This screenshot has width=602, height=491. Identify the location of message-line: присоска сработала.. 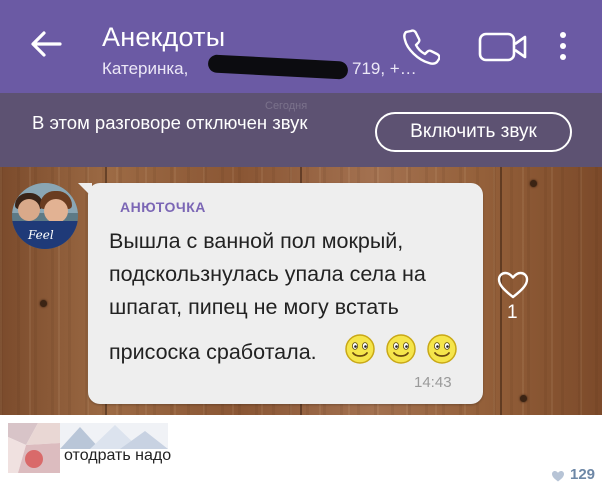
(213, 352).